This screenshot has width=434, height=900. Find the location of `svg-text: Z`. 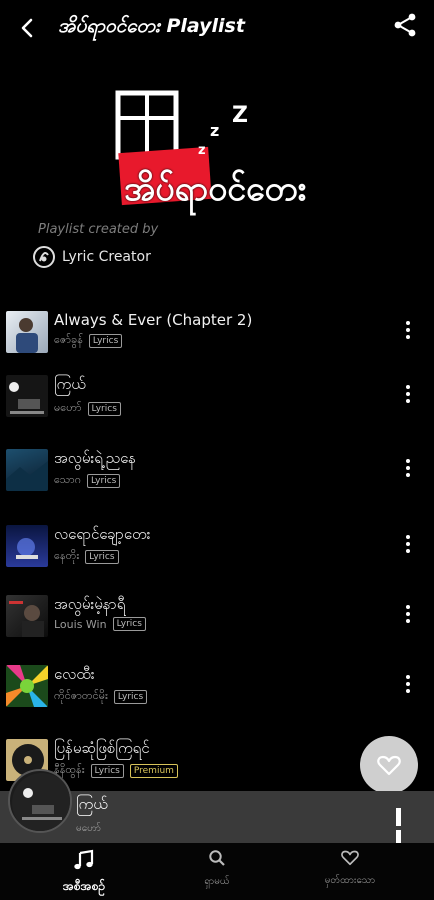

svg-text: Z is located at coordinates (240, 115).